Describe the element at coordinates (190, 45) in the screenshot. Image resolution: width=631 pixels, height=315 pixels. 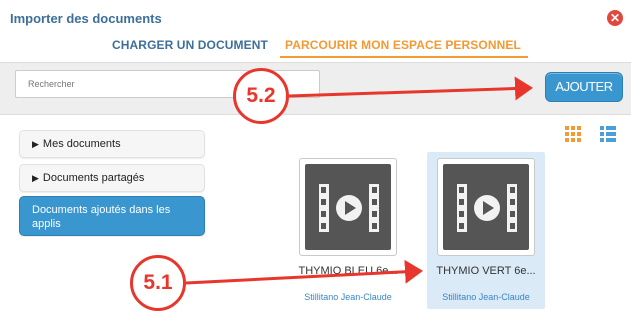
I see `tab-upload-document: CHARGER UN DOCUMENT` at that location.